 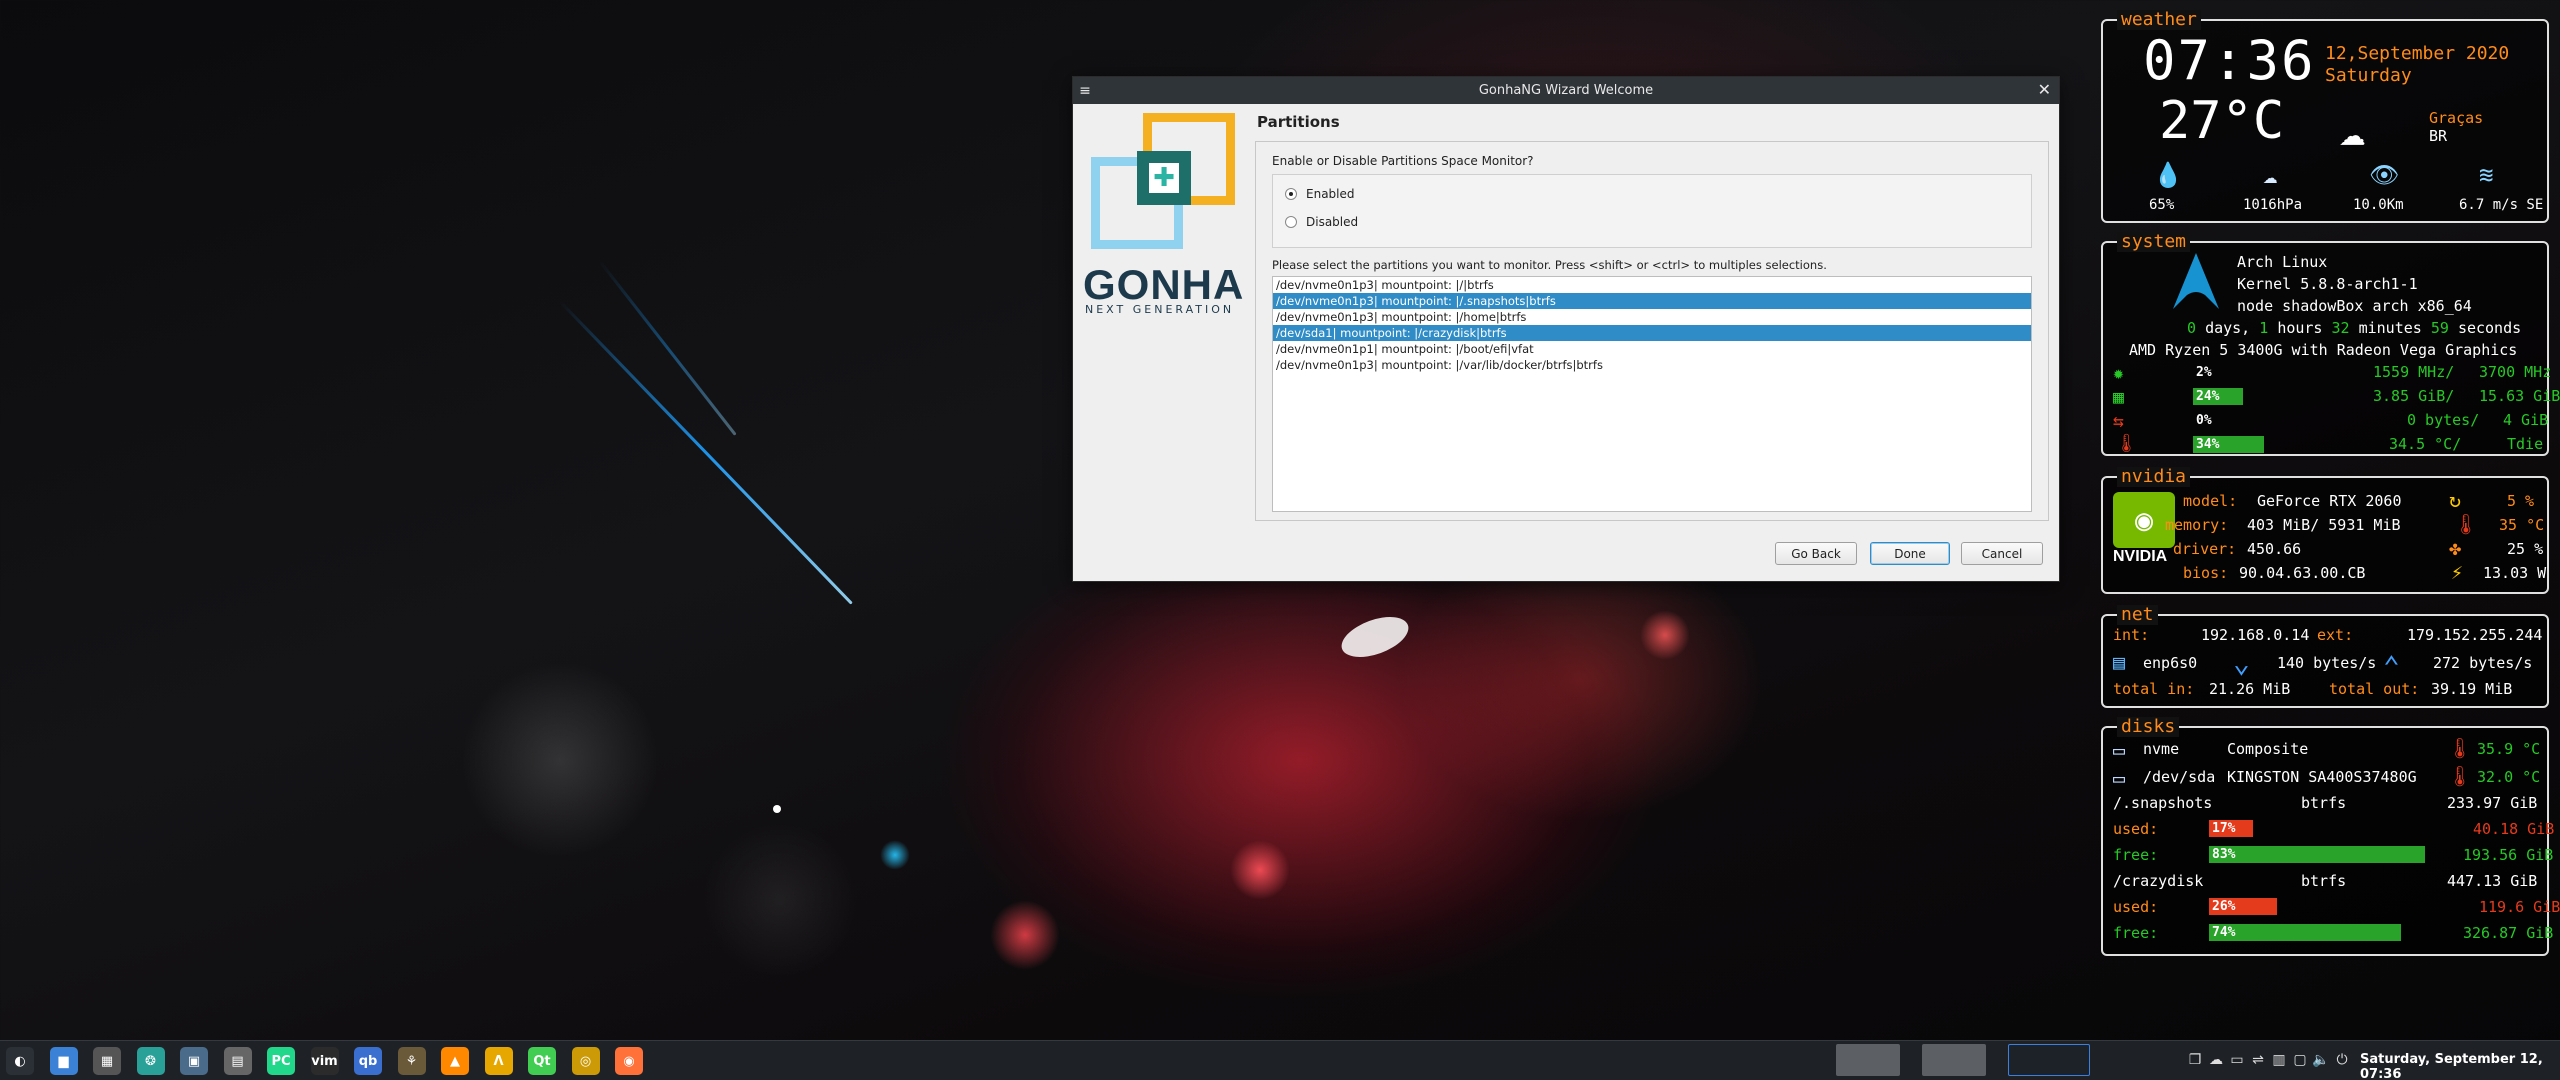 What do you see at coordinates (2204, 372) in the screenshot?
I see `cpu-usage-bar: 2%` at bounding box center [2204, 372].